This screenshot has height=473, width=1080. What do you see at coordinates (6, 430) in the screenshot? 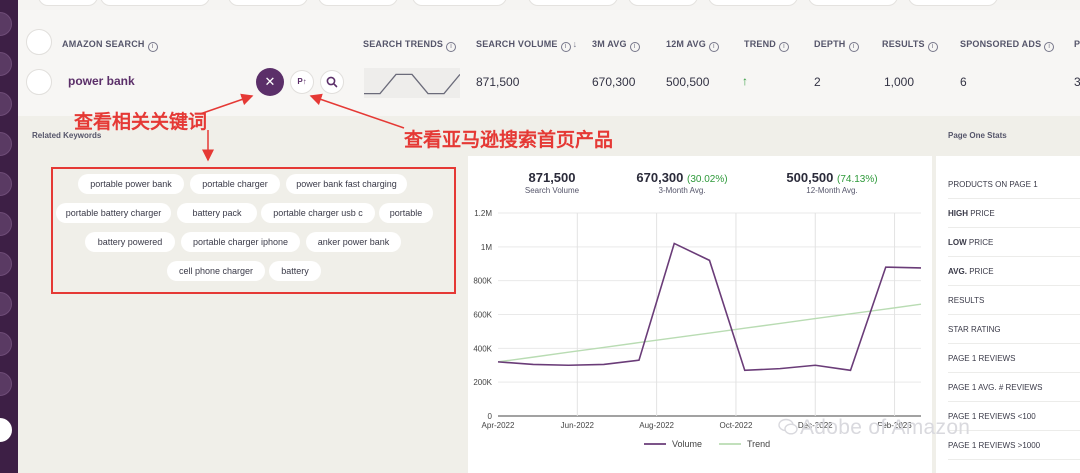
I see `rail-nav-dot-active` at bounding box center [6, 430].